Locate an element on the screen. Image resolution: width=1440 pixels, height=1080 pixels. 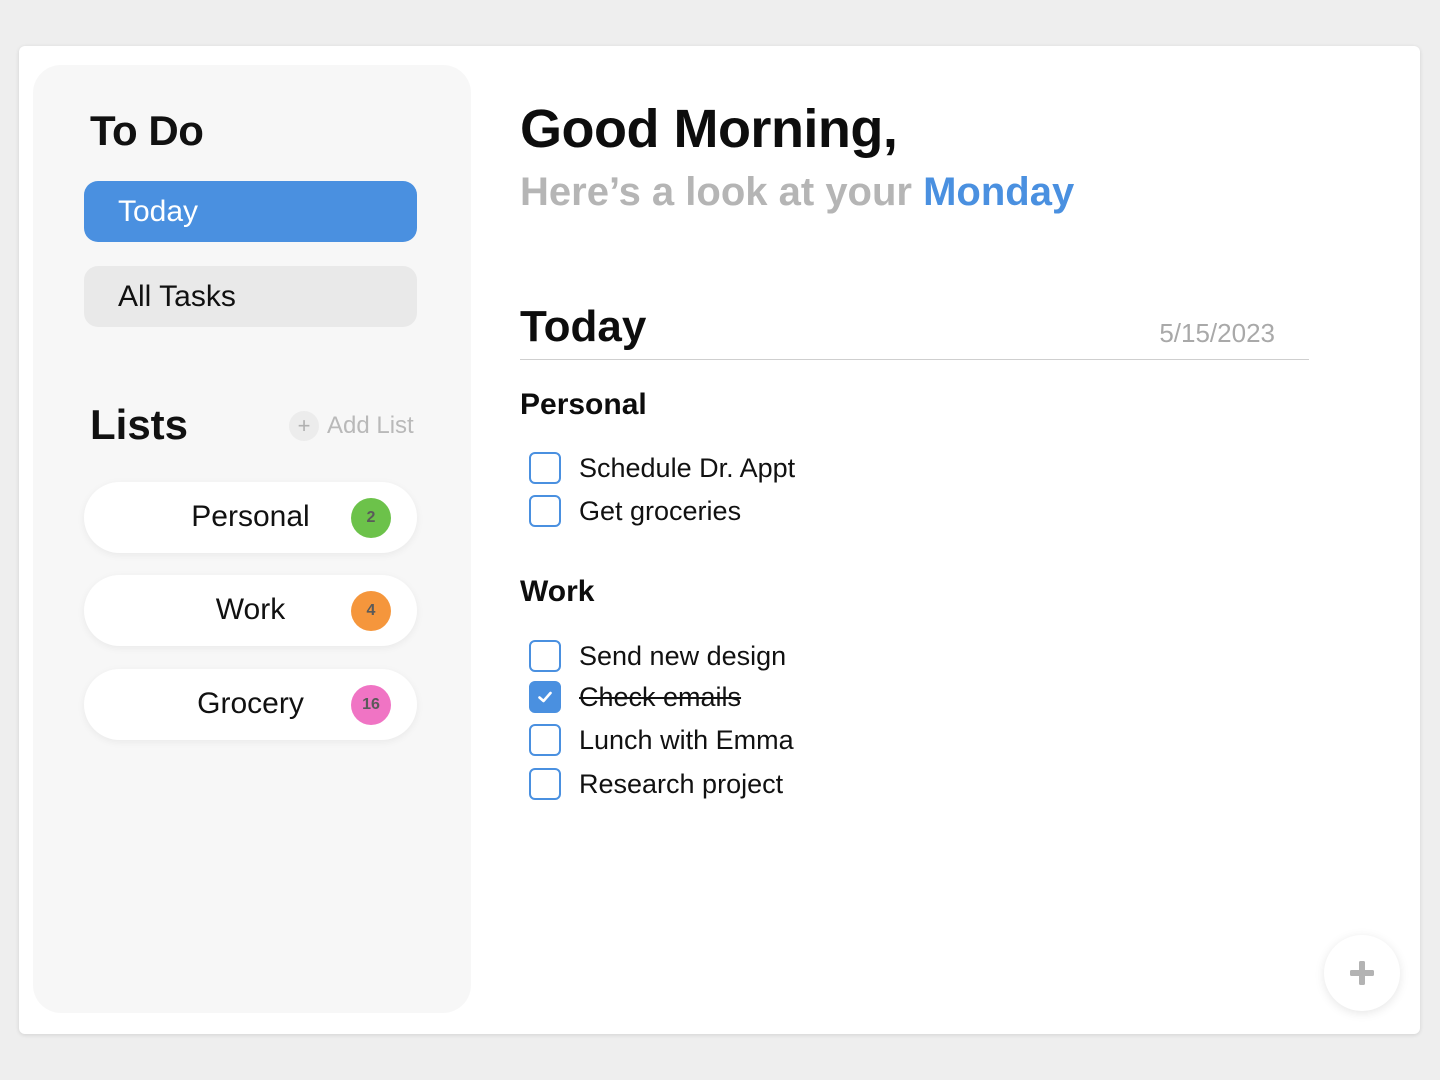
subgreeting-prefix: Here’s a look at your is located at coordinates (722, 192).